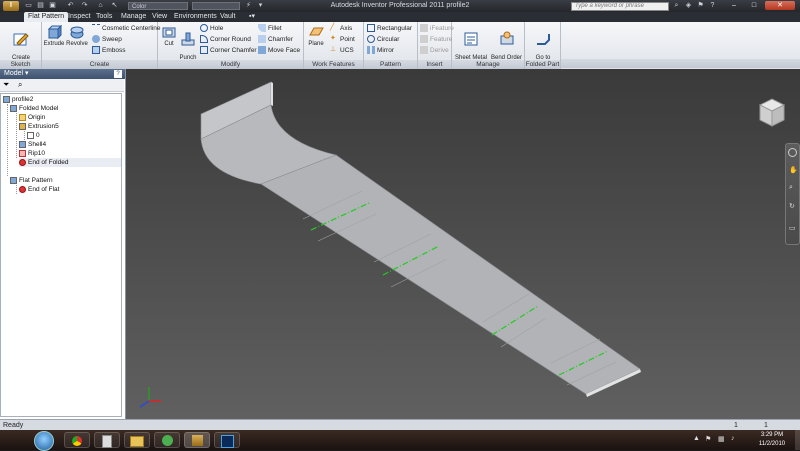 Image resolution: width=800 pixels, height=451 pixels. What do you see at coordinates (150, 397) in the screenshot?
I see `coordinate-triad` at bounding box center [150, 397].